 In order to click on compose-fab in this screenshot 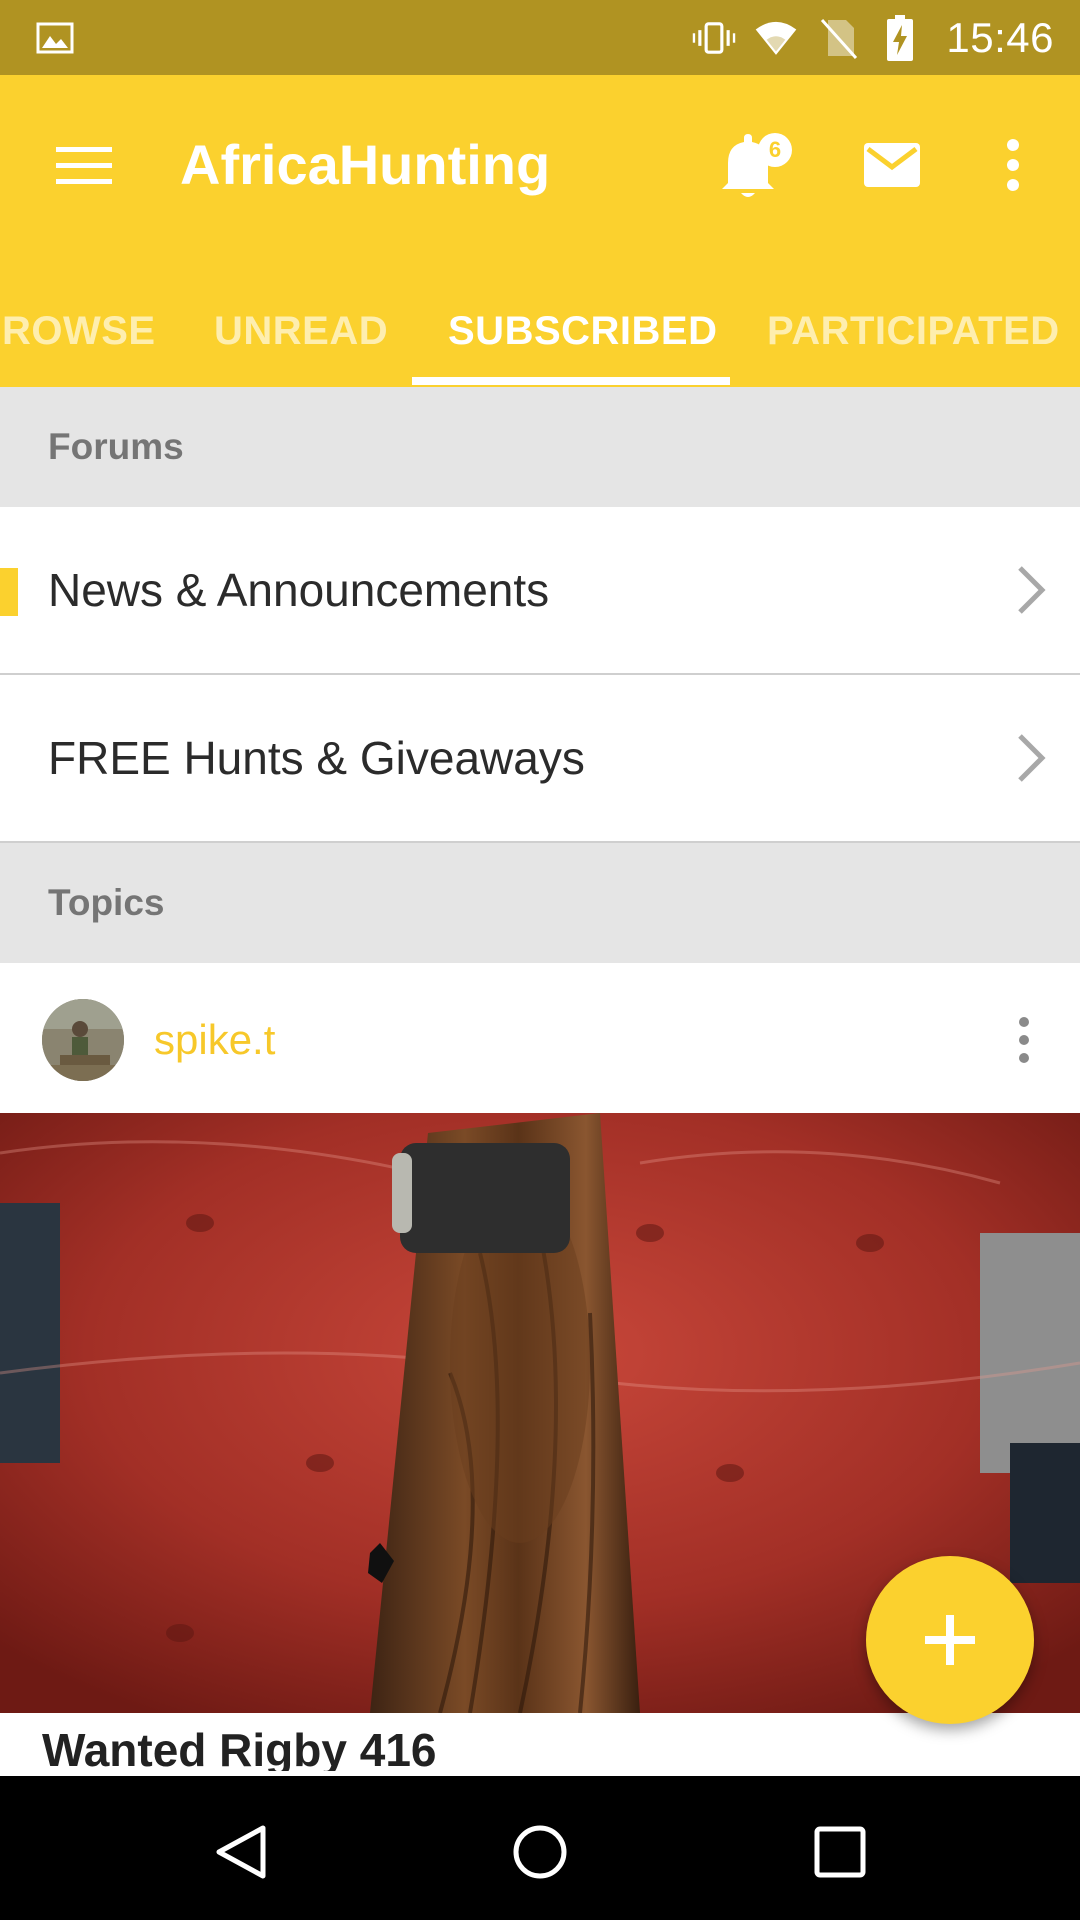, I will do `click(950, 1640)`.